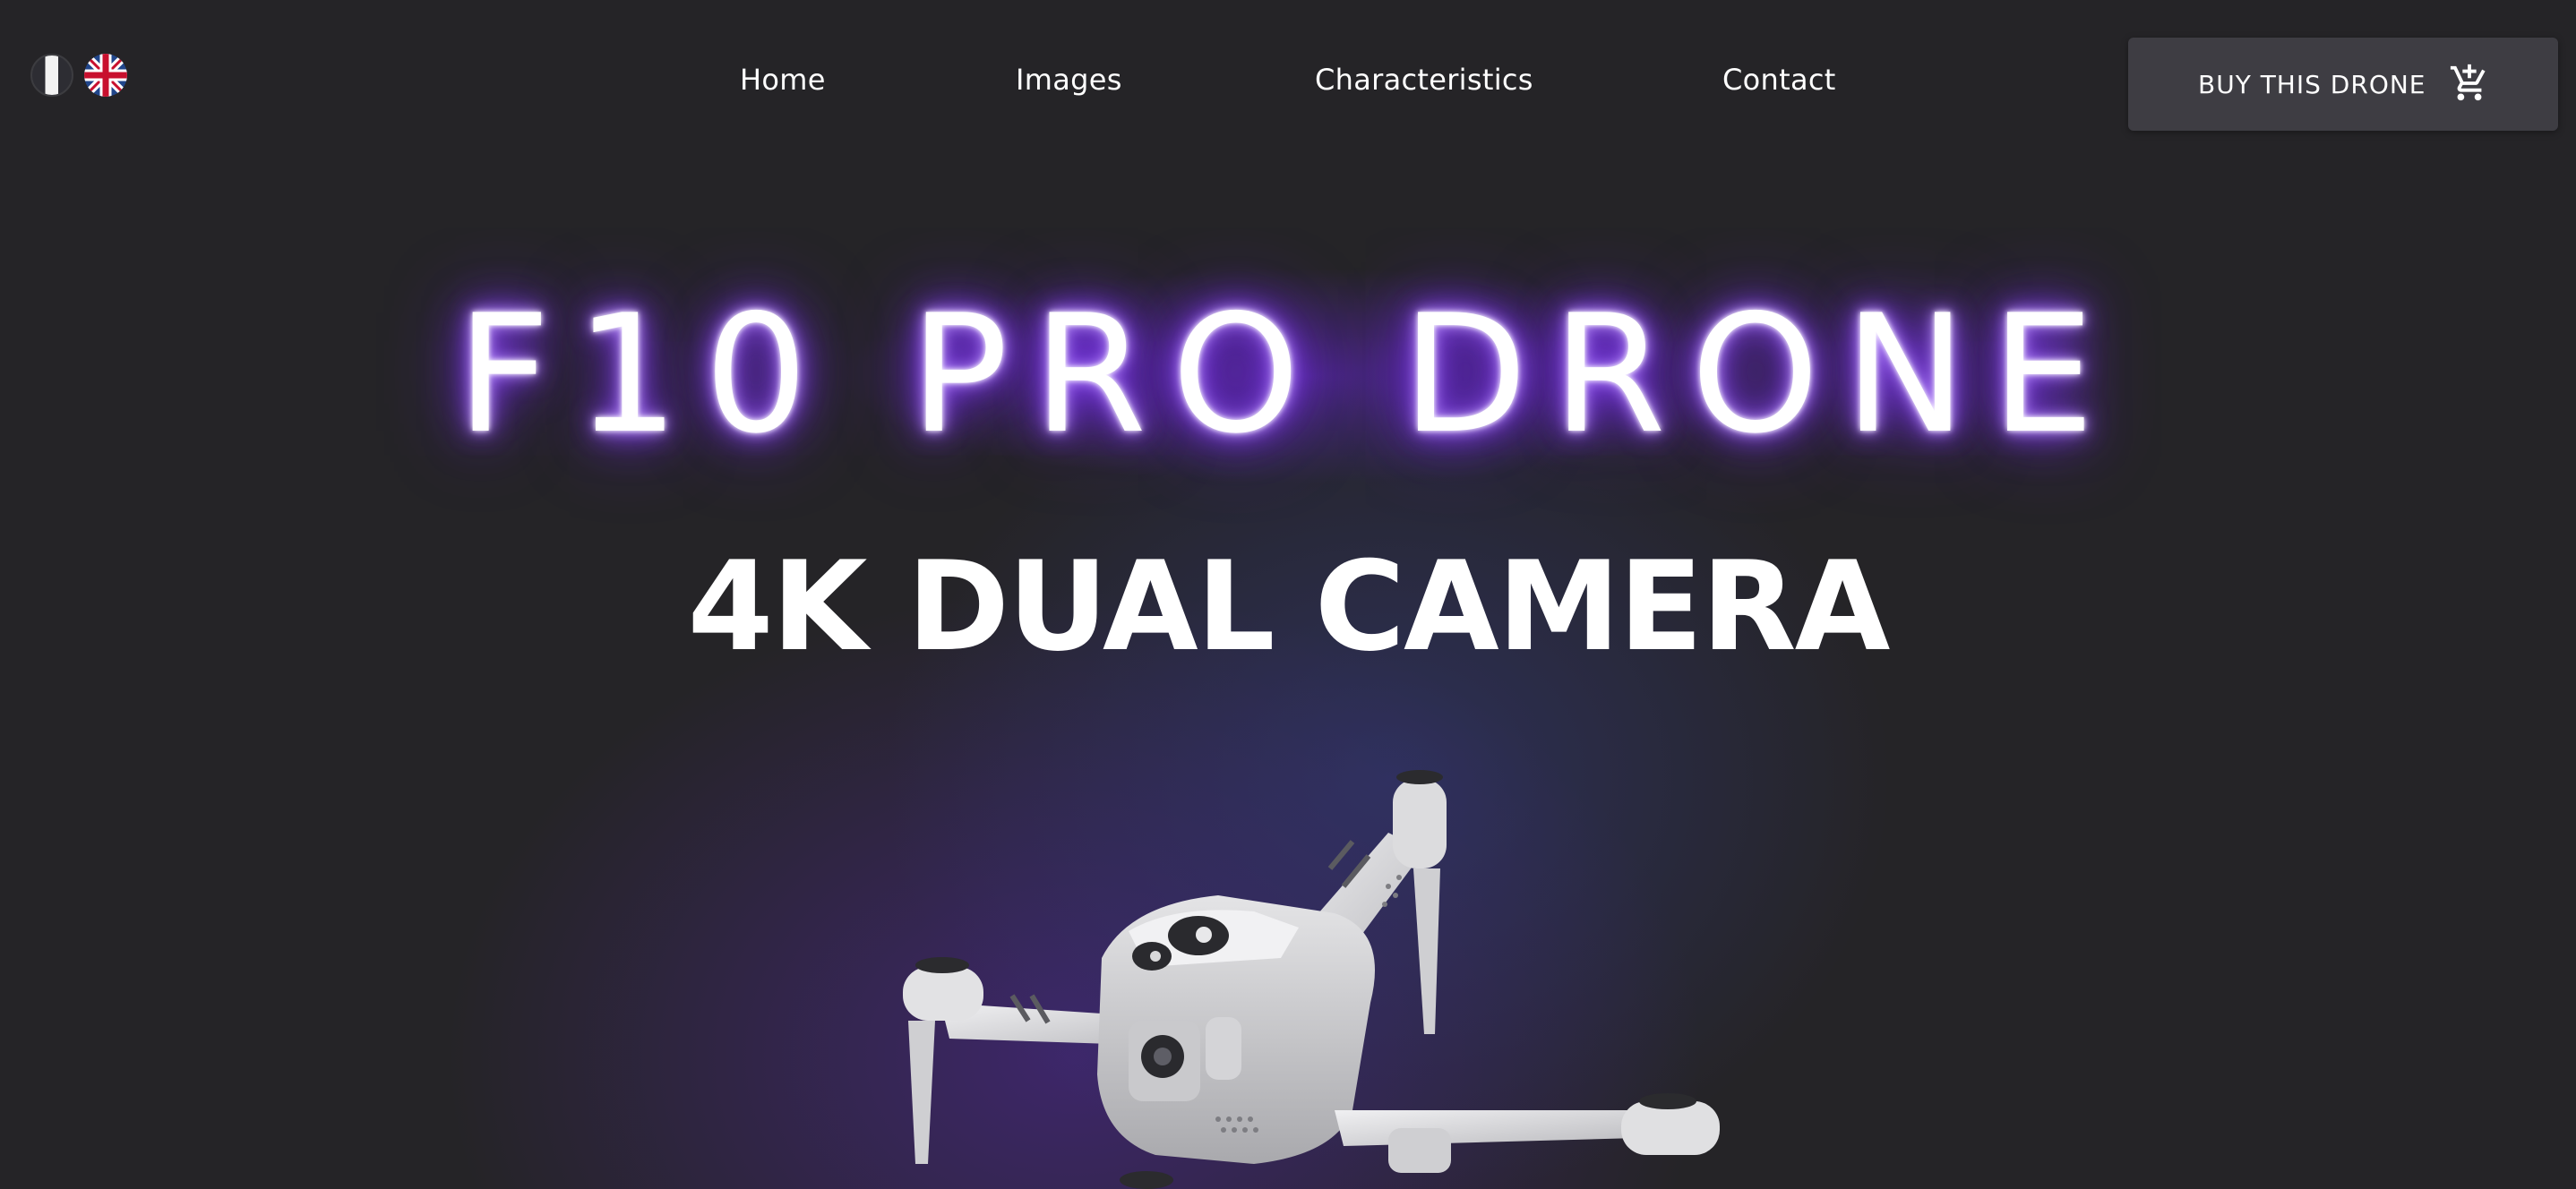  I want to click on hero-subtitle: 4K DUAL CAMERA, so click(1289, 607).